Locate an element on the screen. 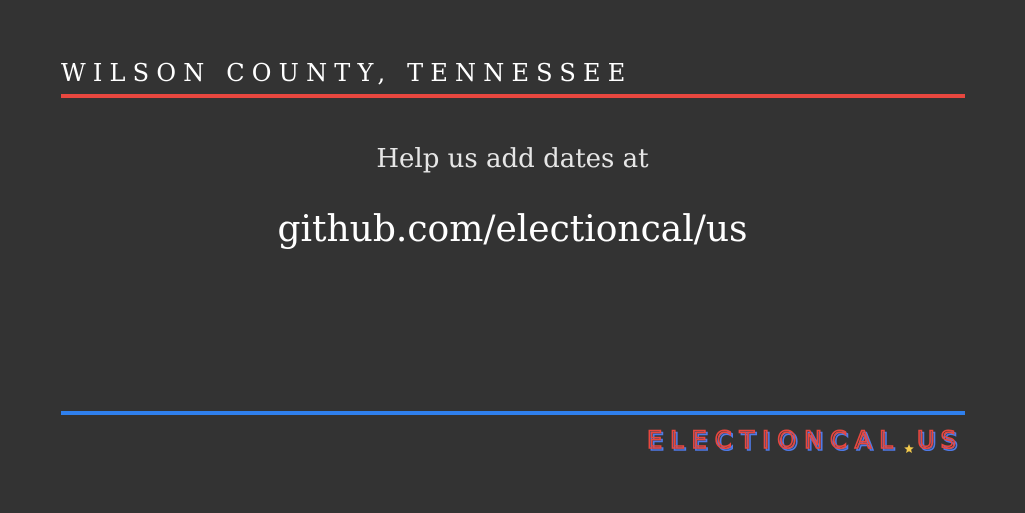 The width and height of the screenshot is (1025, 513). brand-logo: ELECTIONCAL ELECTIONCAL US US is located at coordinates (805, 441).